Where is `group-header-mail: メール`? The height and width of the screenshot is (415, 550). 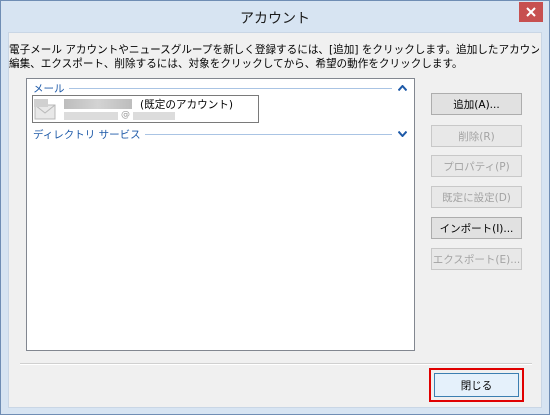
group-header-mail: メール is located at coordinates (220, 88).